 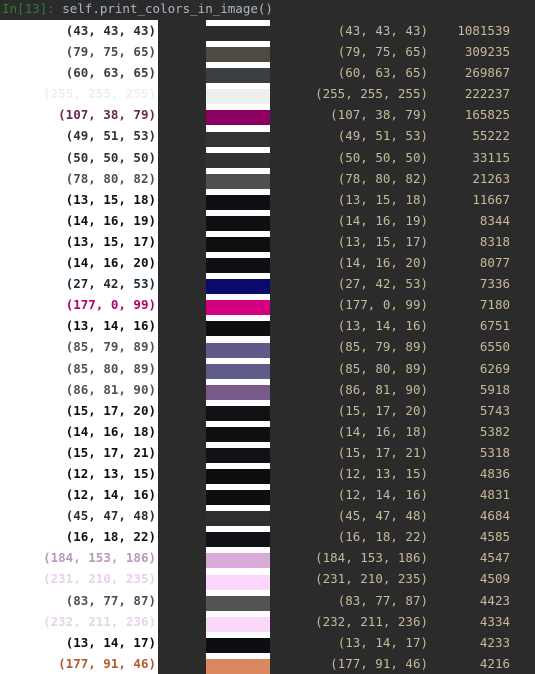 I want to click on pixel-count: 4216, so click(x=494, y=663).